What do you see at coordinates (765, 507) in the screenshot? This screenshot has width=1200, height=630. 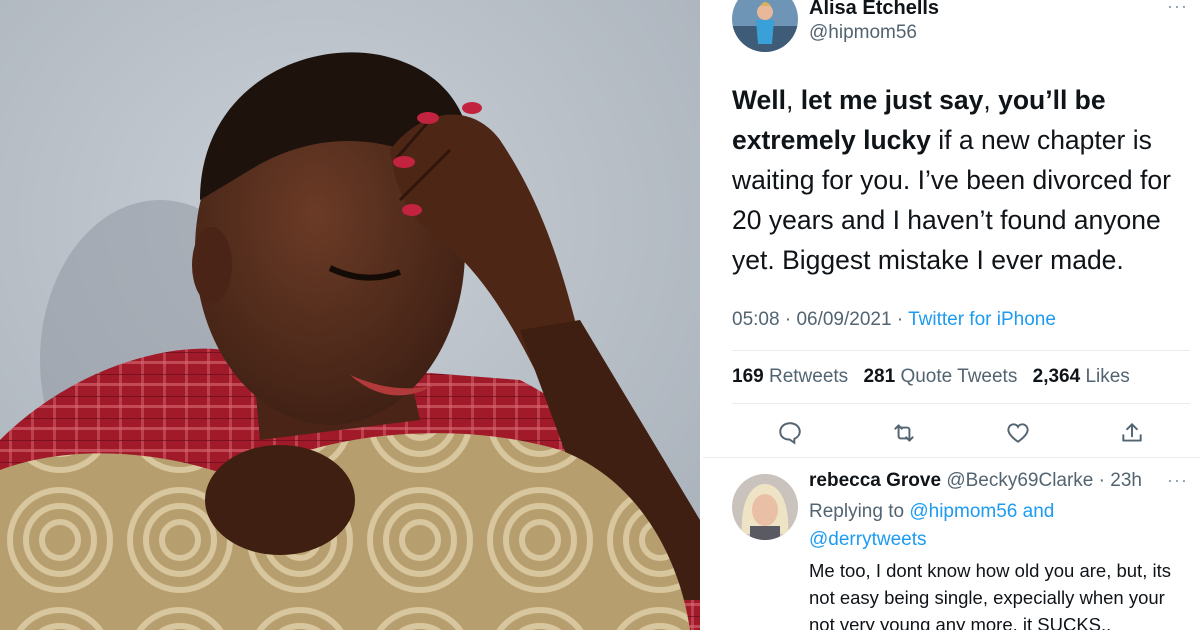 I see `reply-author-avatar` at bounding box center [765, 507].